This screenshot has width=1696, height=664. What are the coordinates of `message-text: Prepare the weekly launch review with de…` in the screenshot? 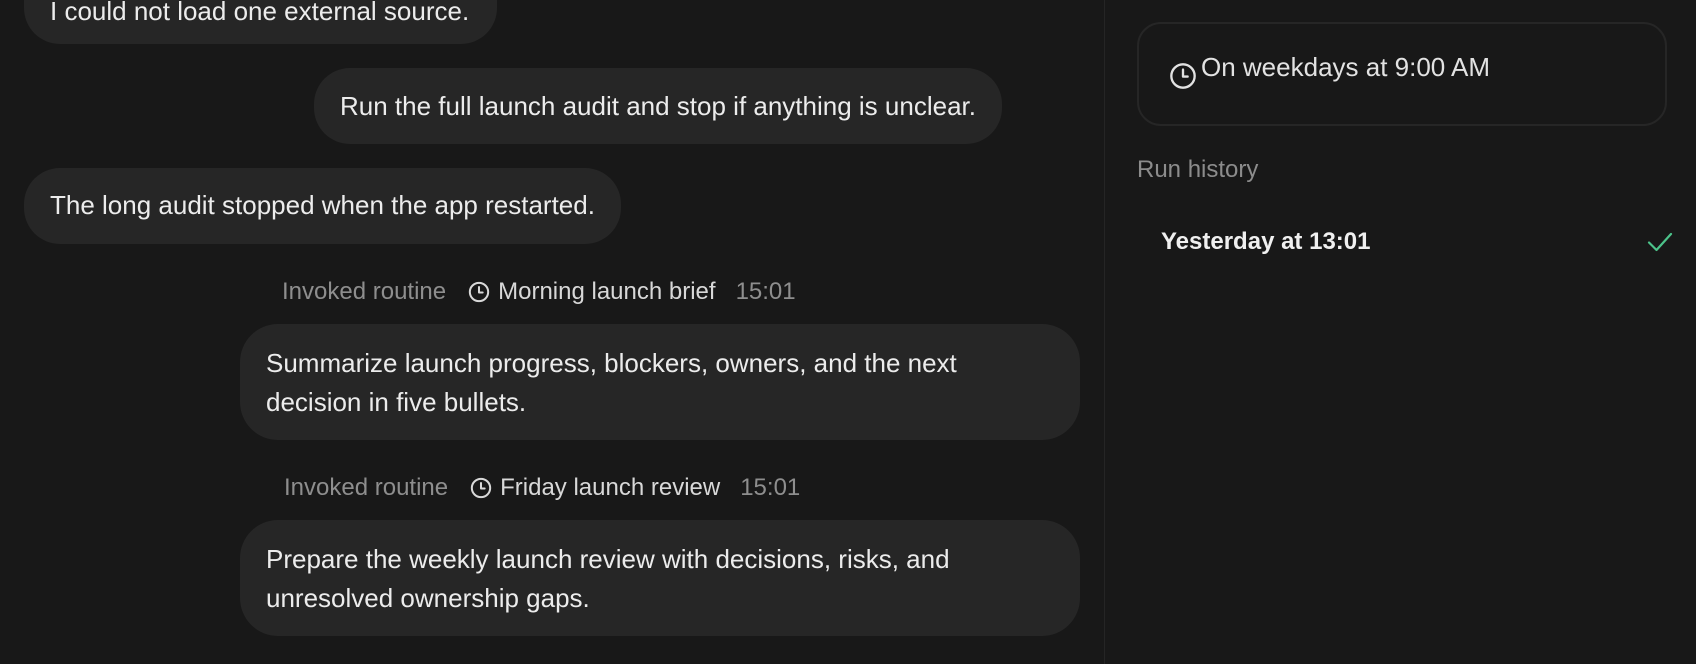 It's located at (608, 578).